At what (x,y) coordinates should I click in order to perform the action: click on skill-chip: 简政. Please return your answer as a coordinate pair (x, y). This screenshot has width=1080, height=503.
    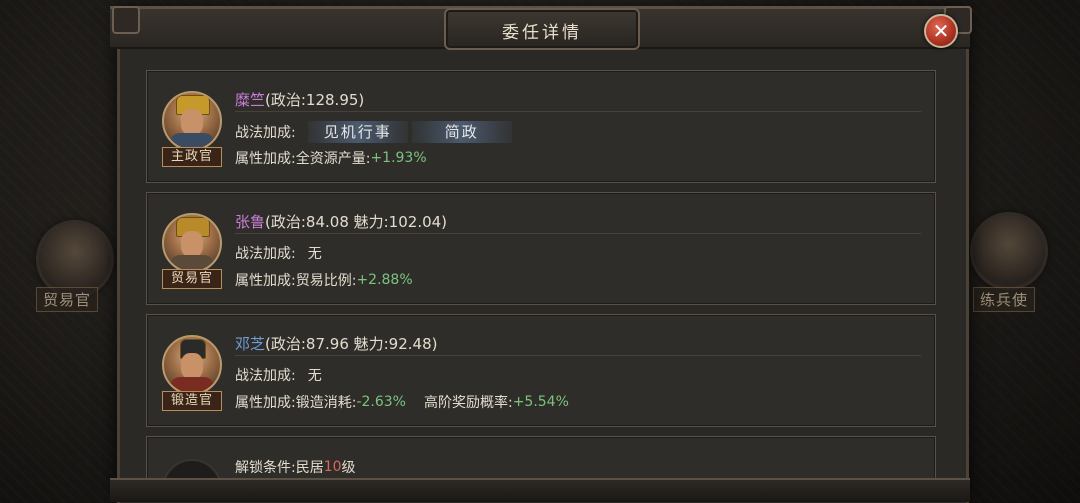
    Looking at the image, I should click on (461, 132).